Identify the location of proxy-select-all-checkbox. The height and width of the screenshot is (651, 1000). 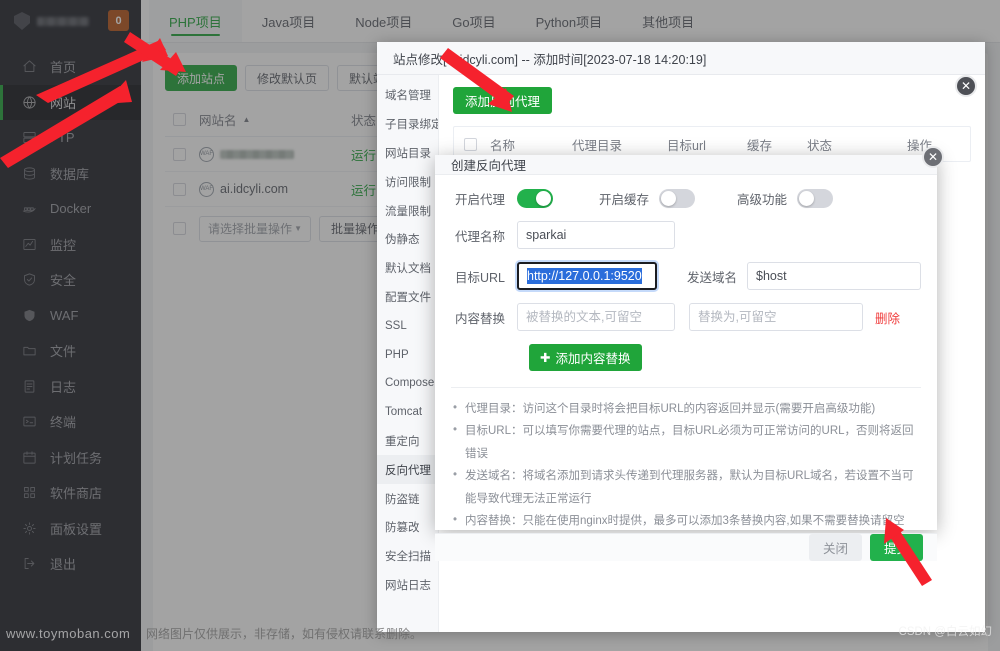
(470, 144).